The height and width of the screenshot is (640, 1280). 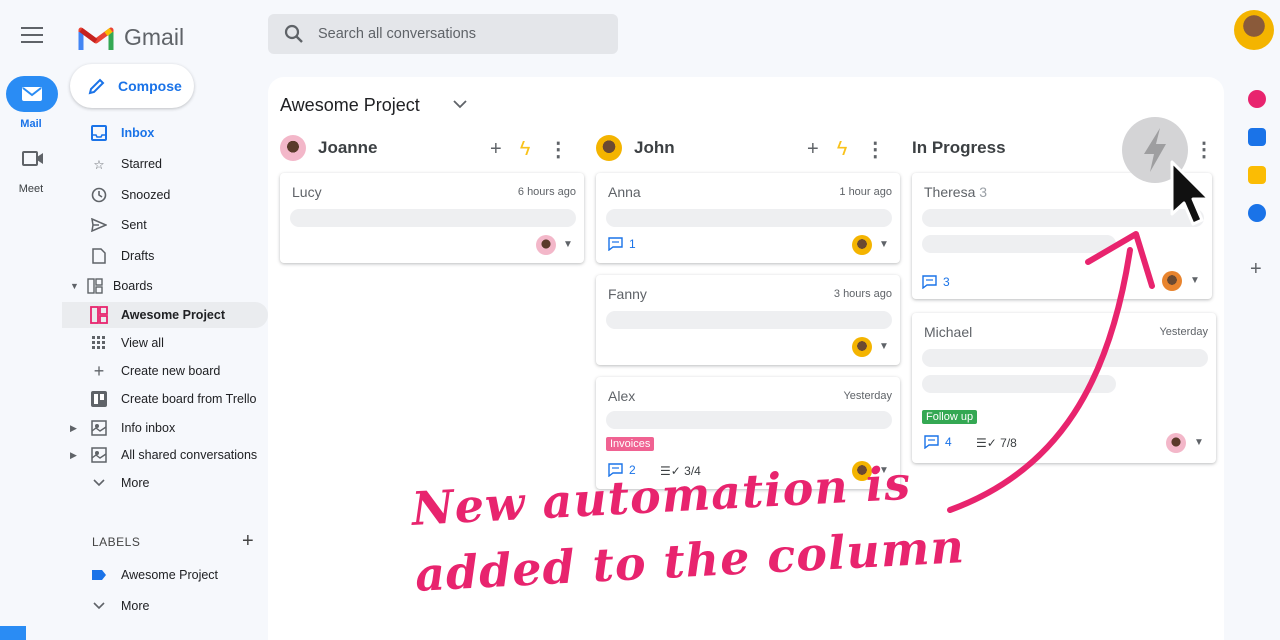 What do you see at coordinates (432, 218) in the screenshot?
I see `board-card: Lucy 6 hours ago ▼` at bounding box center [432, 218].